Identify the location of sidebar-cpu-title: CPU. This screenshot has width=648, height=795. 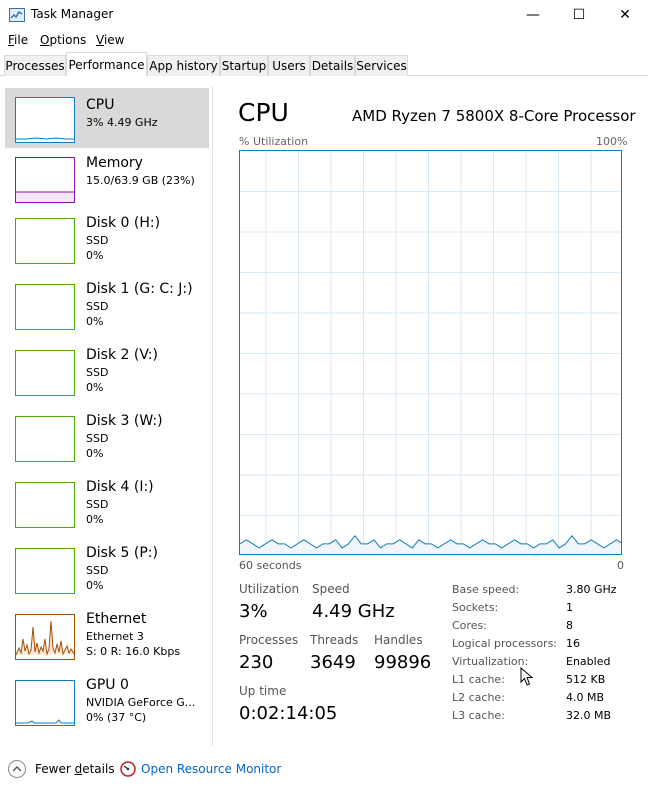
(100, 105).